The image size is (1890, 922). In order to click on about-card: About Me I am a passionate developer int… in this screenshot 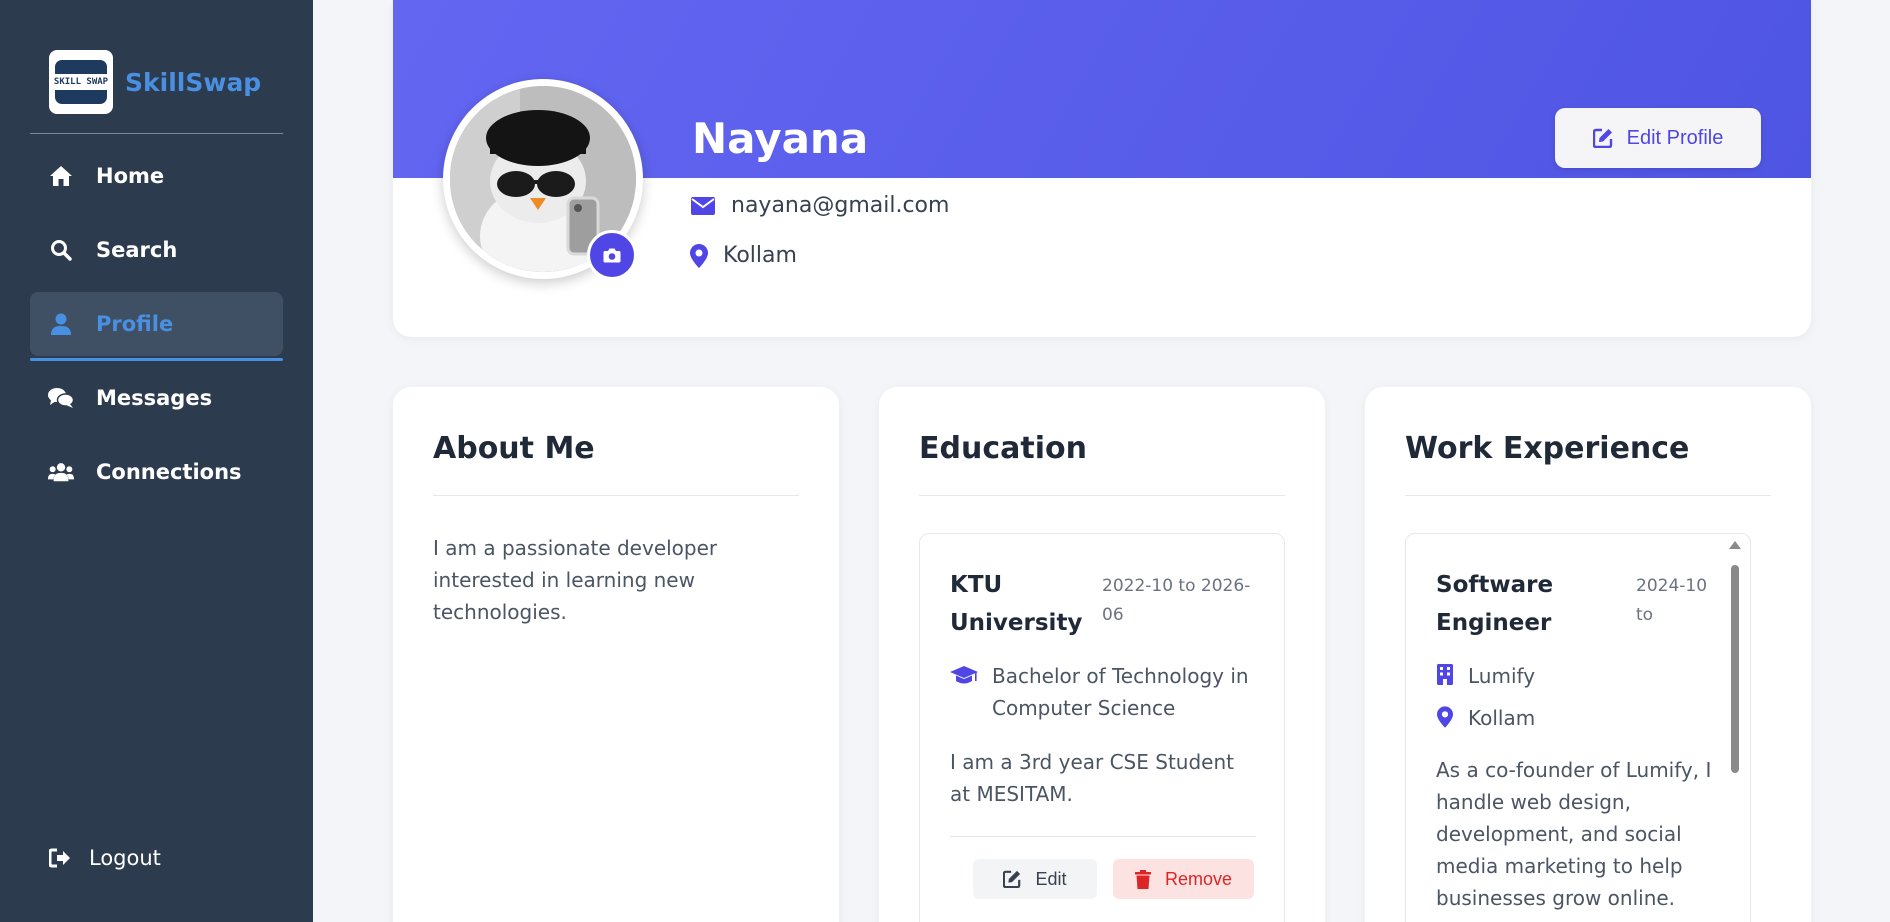, I will do `click(616, 654)`.